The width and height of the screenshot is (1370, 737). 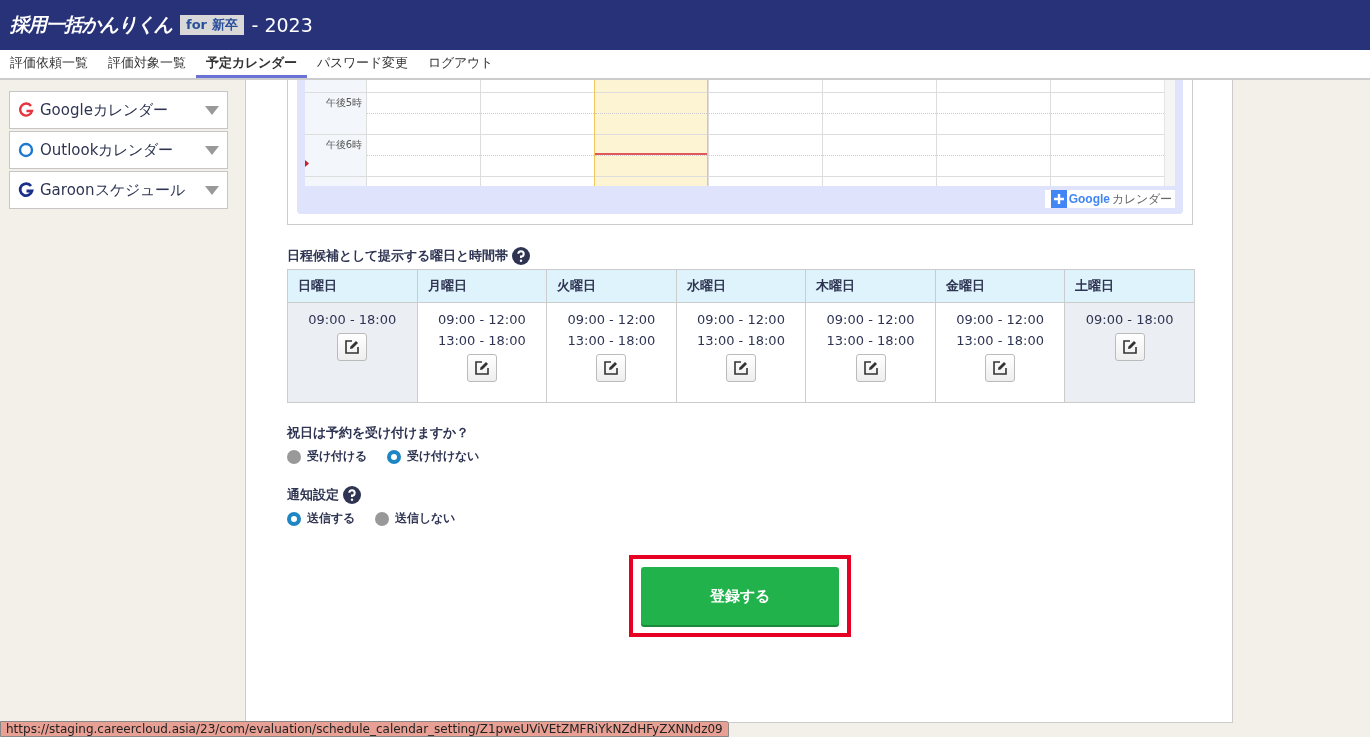 I want to click on google-g-icon, so click(x=26, y=110).